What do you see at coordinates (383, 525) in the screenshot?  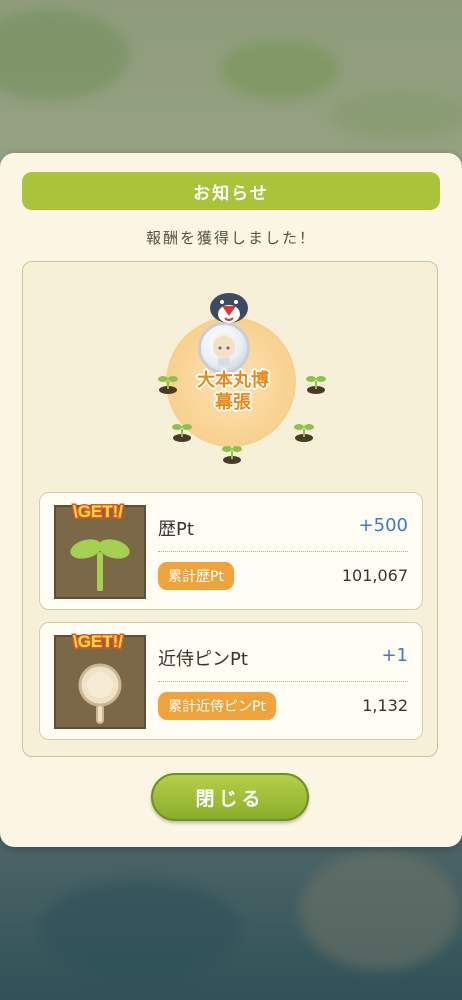 I see `reward-gain: +500` at bounding box center [383, 525].